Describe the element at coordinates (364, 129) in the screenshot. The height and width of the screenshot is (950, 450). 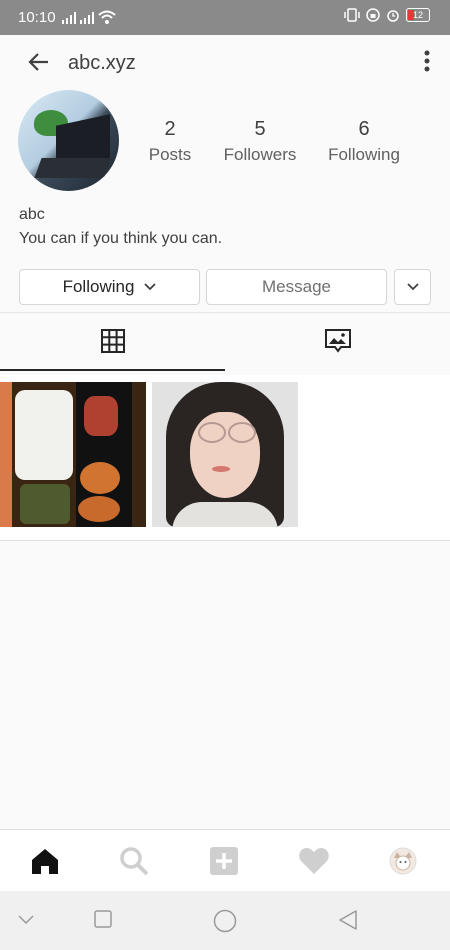
I see `following-count: 6` at that location.